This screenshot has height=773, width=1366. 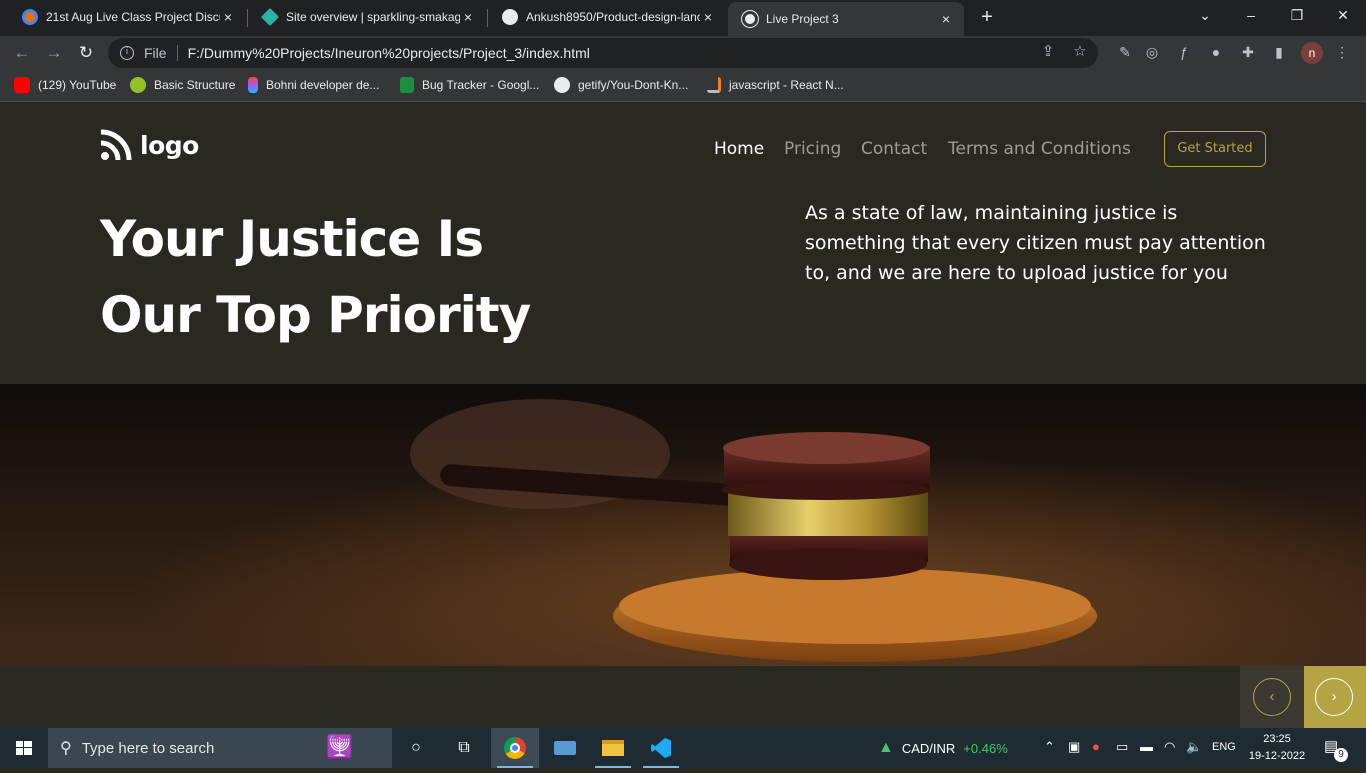 I want to click on chrome-taskbar-icon, so click(x=515, y=748).